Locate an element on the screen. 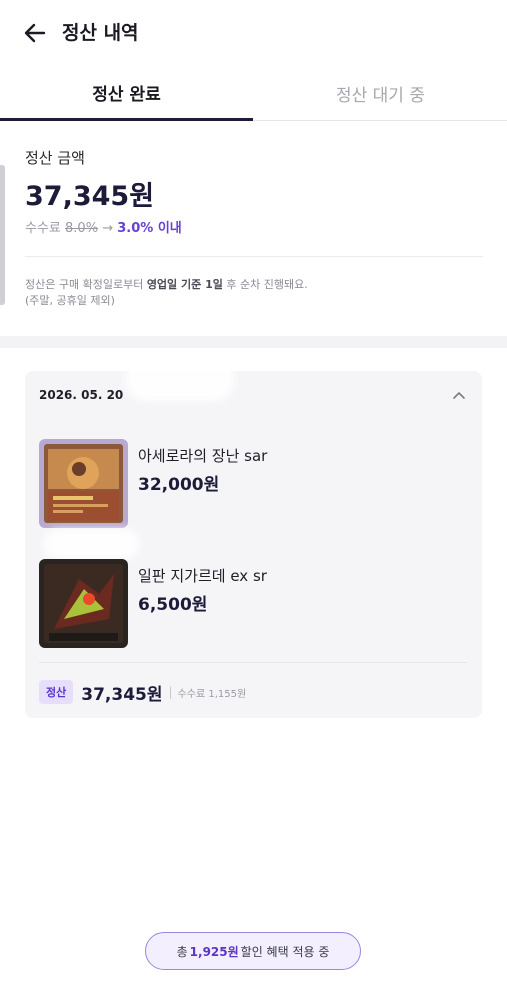 The height and width of the screenshot is (1000, 507). list-item: 아세로라의 장난 sar 32,000원 is located at coordinates (254, 485).